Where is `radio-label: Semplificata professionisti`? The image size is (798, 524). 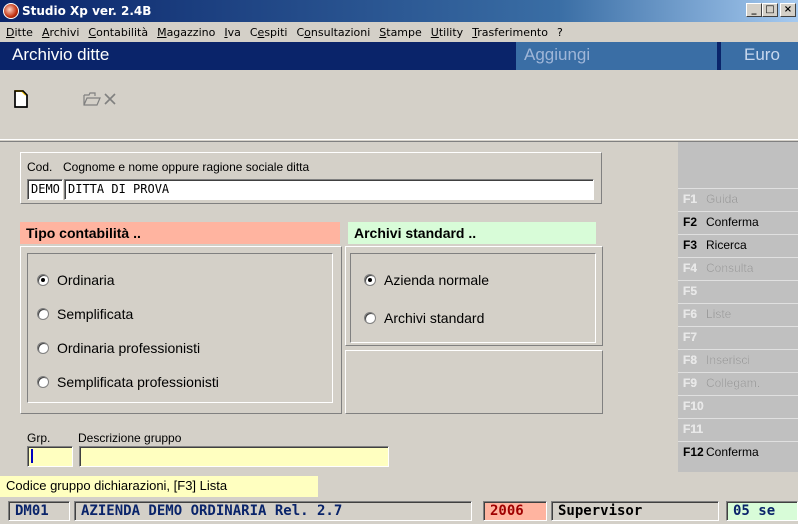 radio-label: Semplificata professionisti is located at coordinates (138, 382).